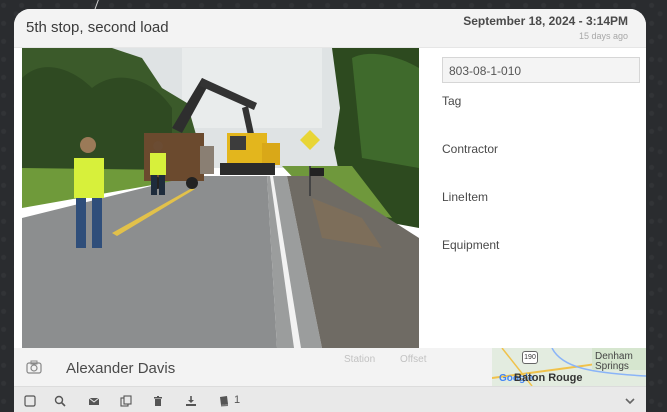  What do you see at coordinates (34, 367) in the screenshot?
I see `camera-icon` at bounding box center [34, 367].